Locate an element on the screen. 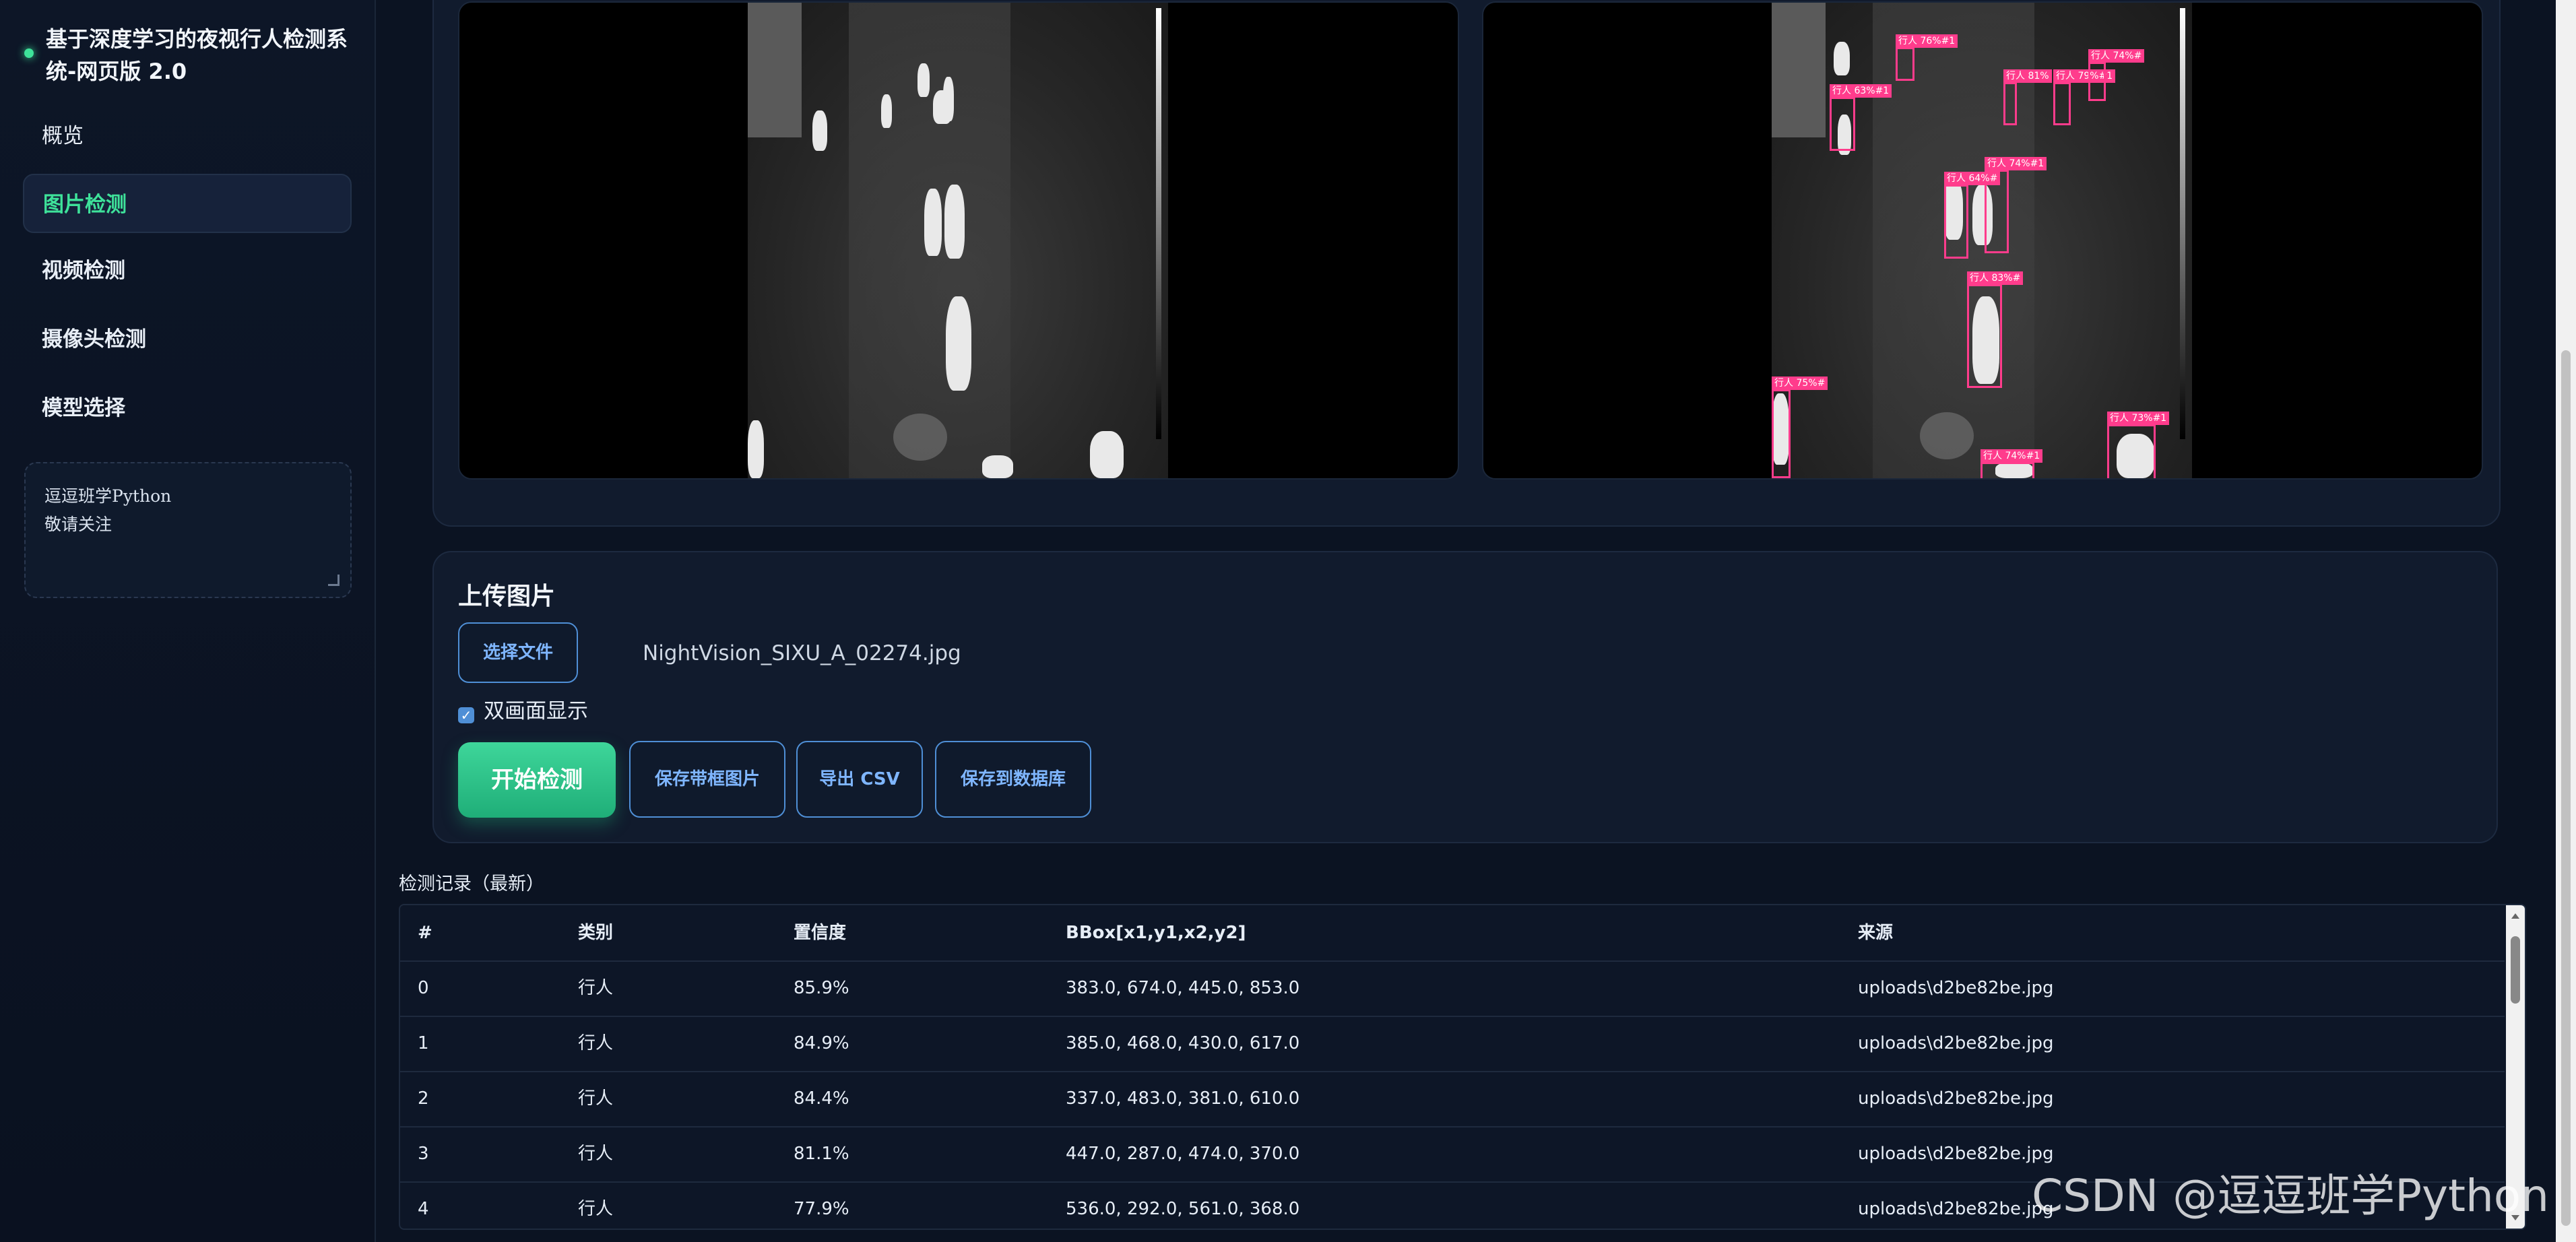 Image resolution: width=2576 pixels, height=1242 pixels. original-image-pane is located at coordinates (959, 240).